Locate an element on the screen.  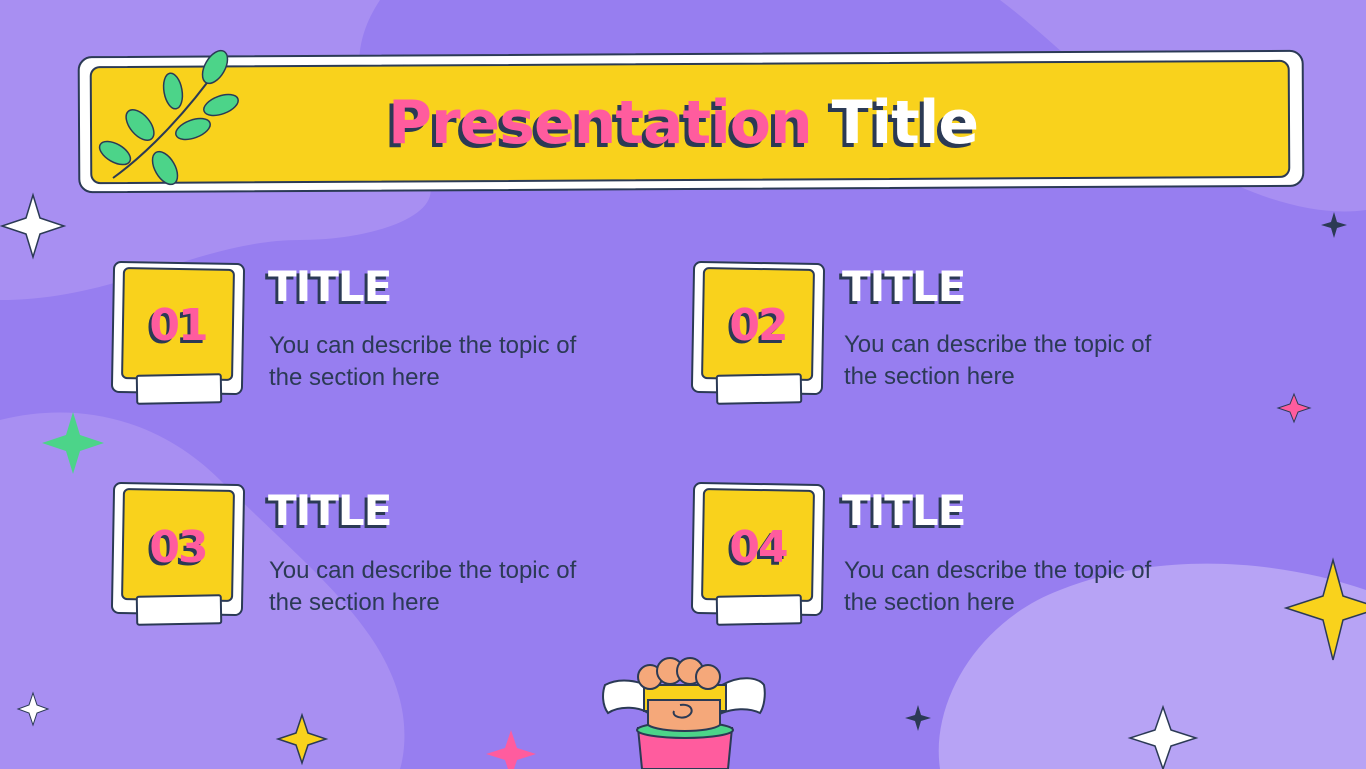
item-number: 04 is located at coordinates (758, 547).